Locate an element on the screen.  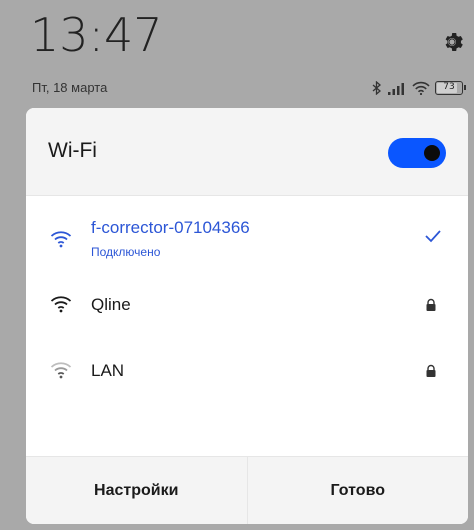
network-item: f-corrector-07104366 Подключено is located at coordinates (247, 238).